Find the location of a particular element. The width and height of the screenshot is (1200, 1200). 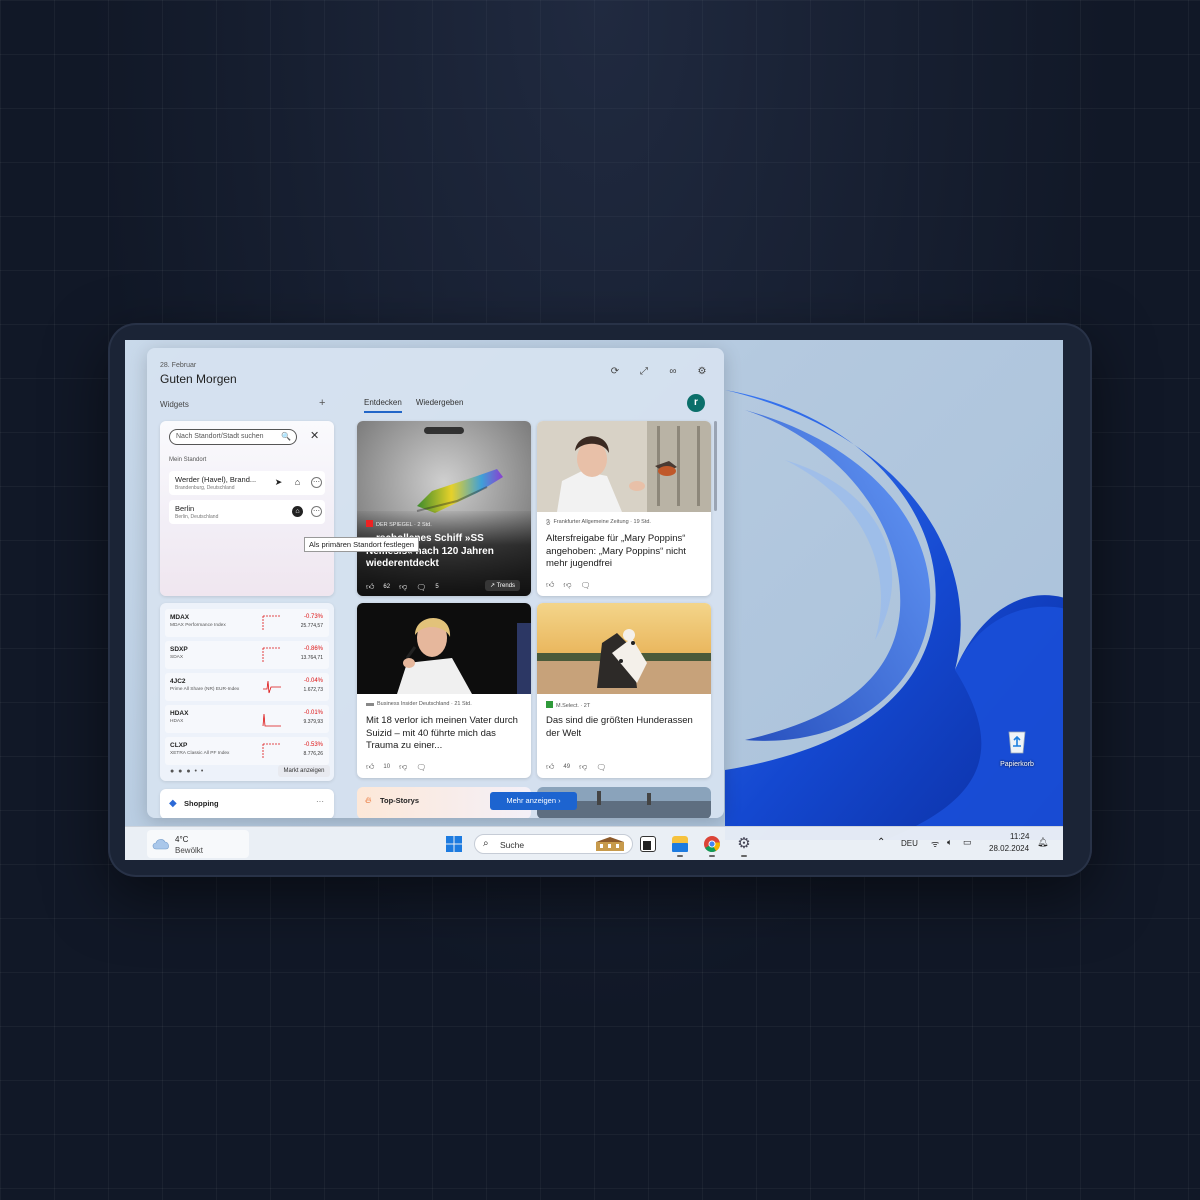

stock-name: Prime All Share (NR) EUR-Index is located at coordinates (205, 689).